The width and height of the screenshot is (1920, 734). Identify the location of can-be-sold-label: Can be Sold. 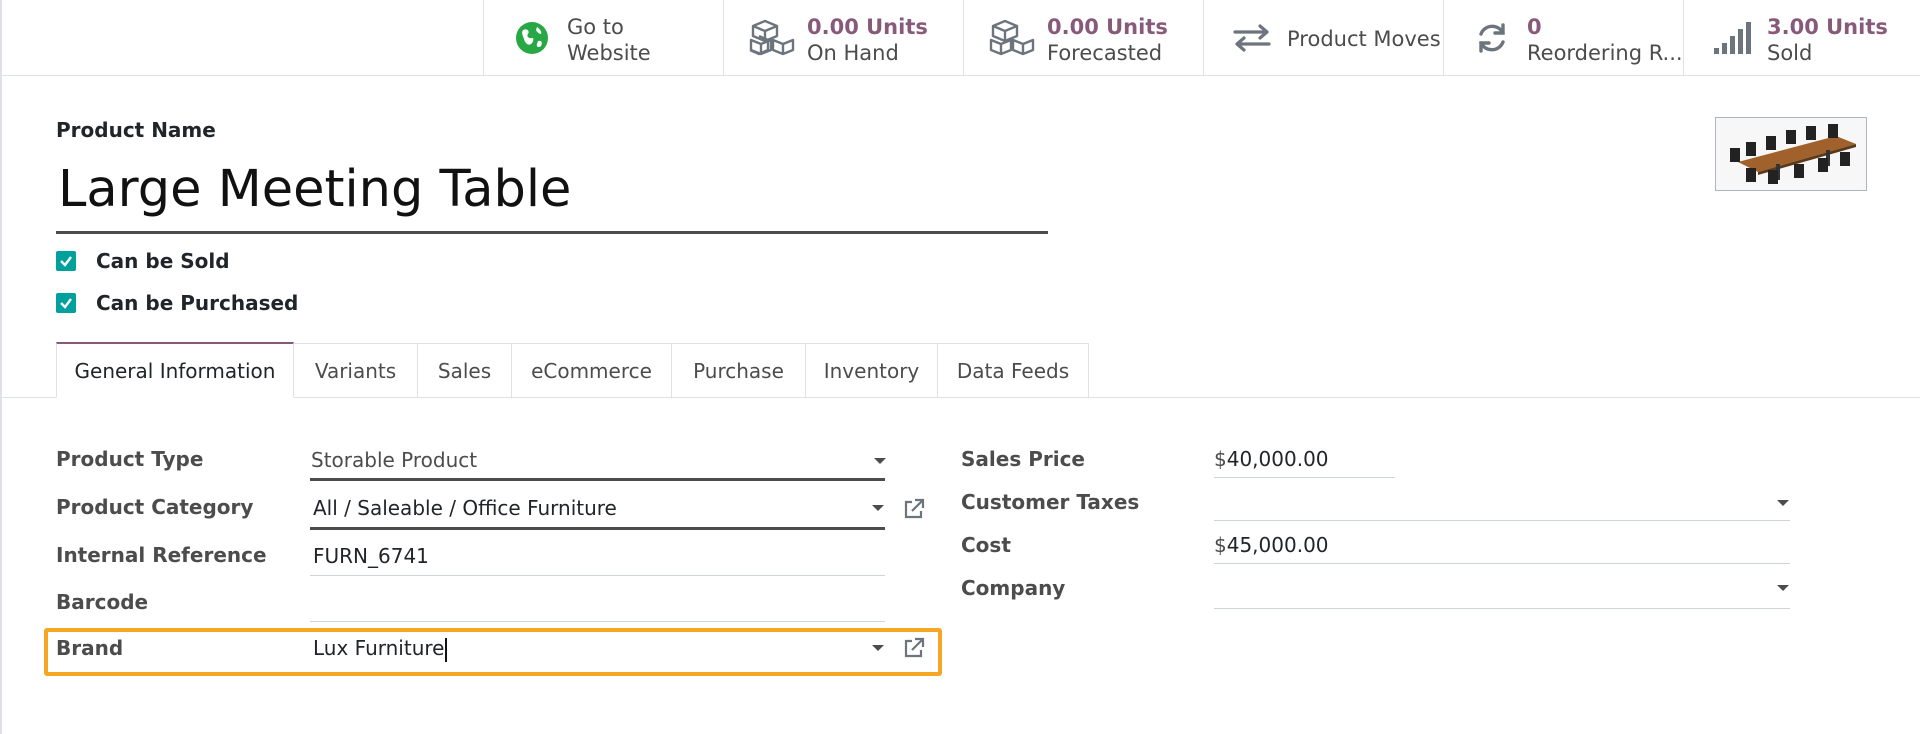
(163, 261).